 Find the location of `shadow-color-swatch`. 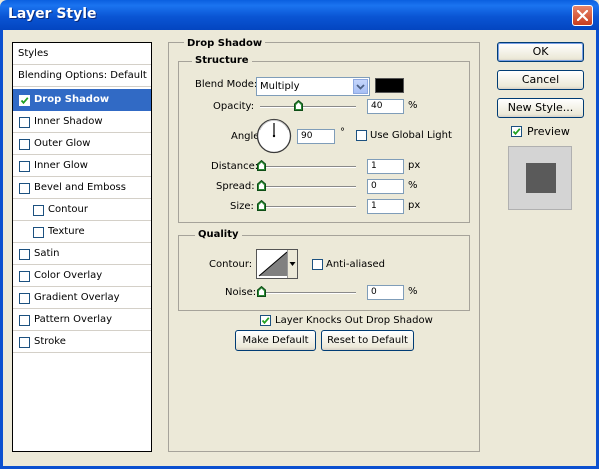

shadow-color-swatch is located at coordinates (389, 85).